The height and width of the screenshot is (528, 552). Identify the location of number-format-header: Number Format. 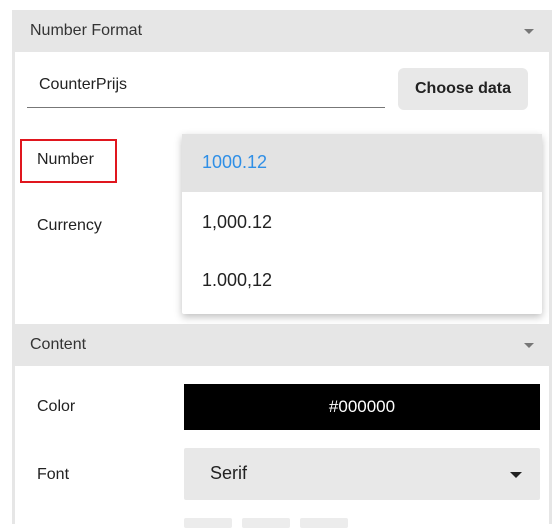
(282, 31).